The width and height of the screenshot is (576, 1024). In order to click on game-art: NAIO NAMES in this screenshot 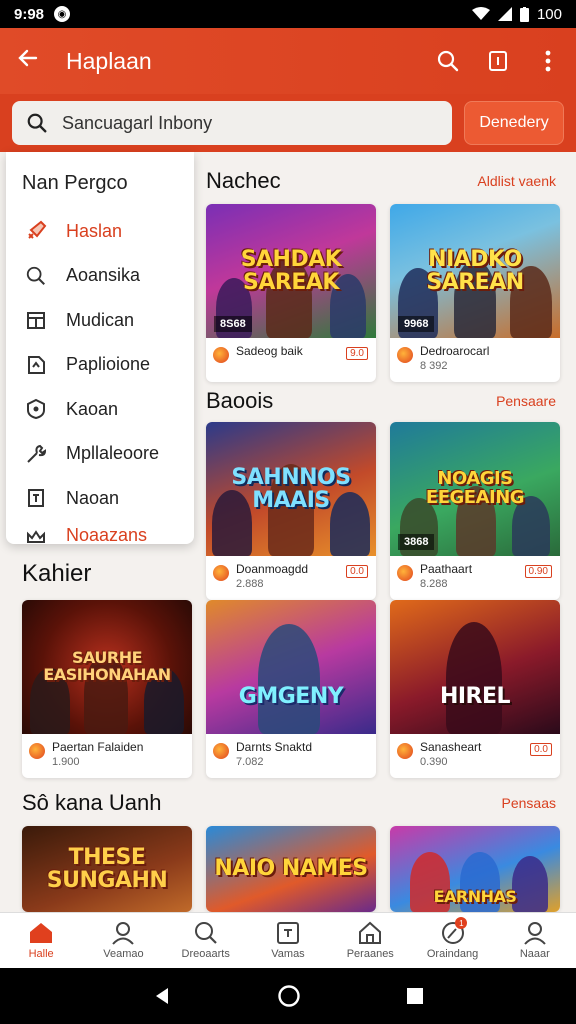, I will do `click(291, 869)`.